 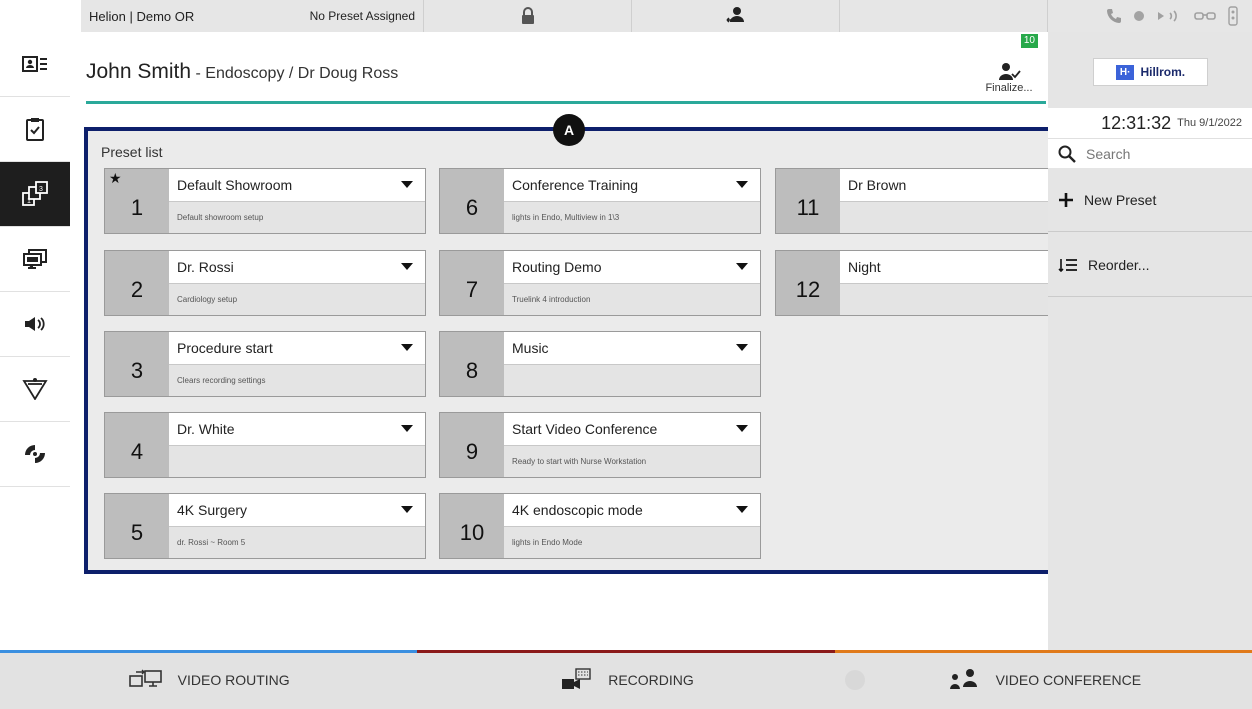 I want to click on preset-name: Music, so click(x=632, y=348).